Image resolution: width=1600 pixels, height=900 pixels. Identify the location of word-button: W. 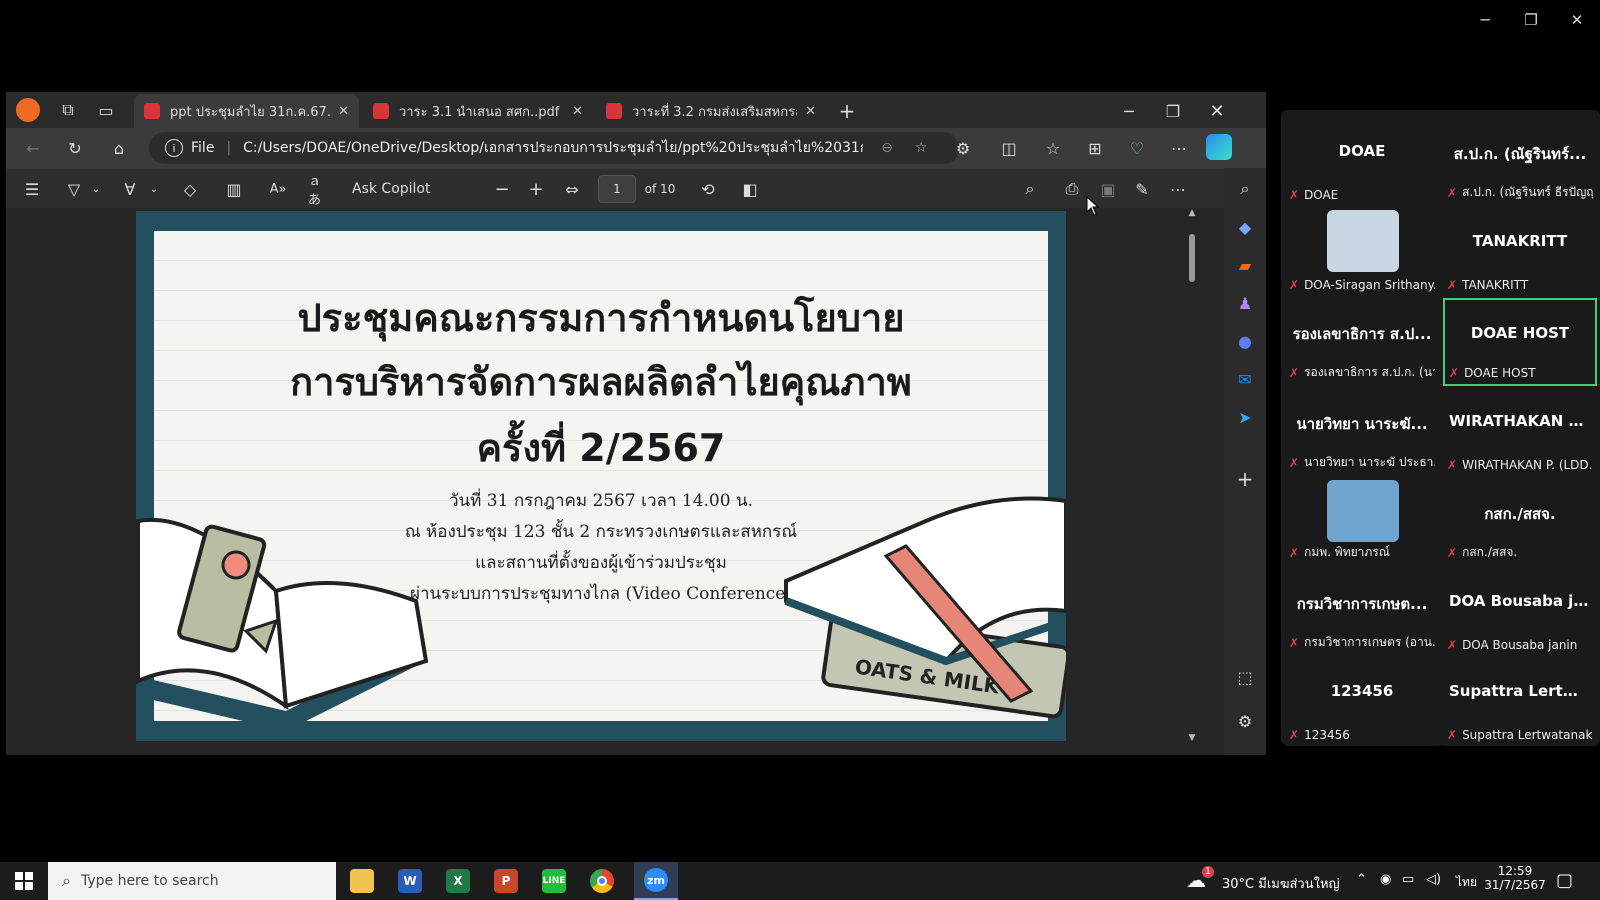
(410, 881).